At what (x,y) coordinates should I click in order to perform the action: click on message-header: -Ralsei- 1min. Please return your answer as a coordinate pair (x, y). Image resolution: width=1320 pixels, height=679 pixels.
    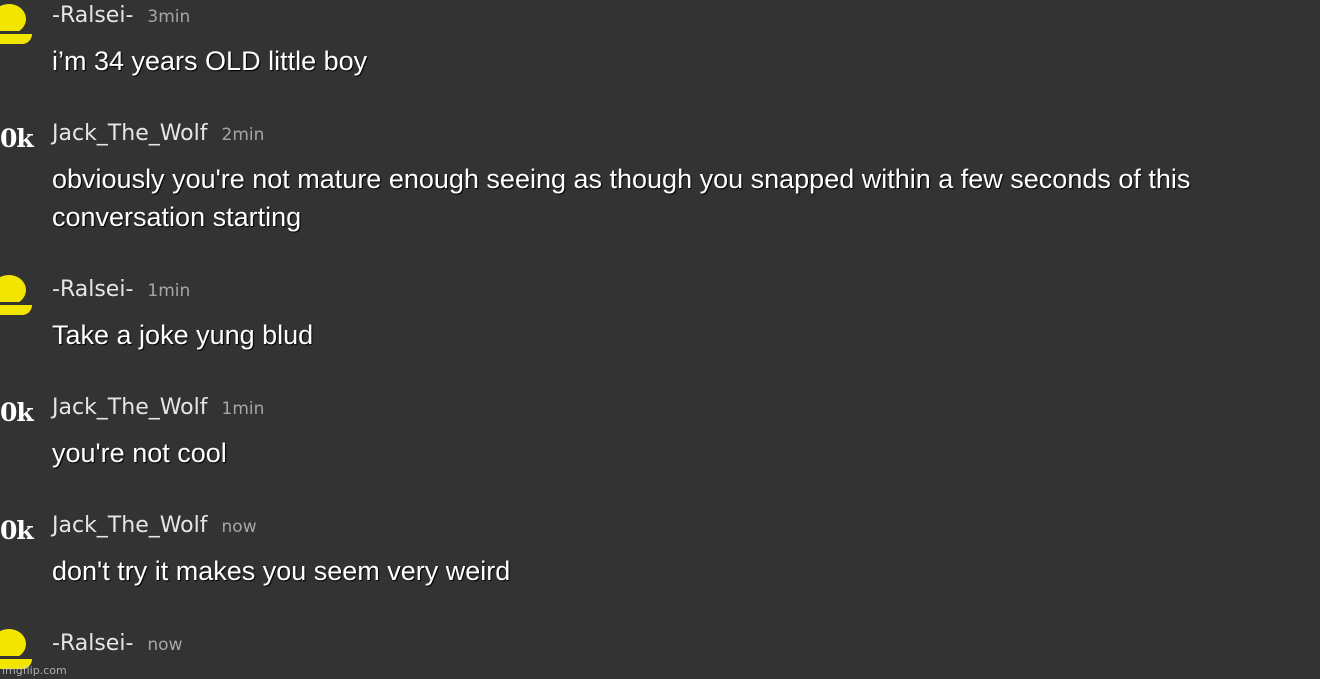
    Looking at the image, I should click on (121, 291).